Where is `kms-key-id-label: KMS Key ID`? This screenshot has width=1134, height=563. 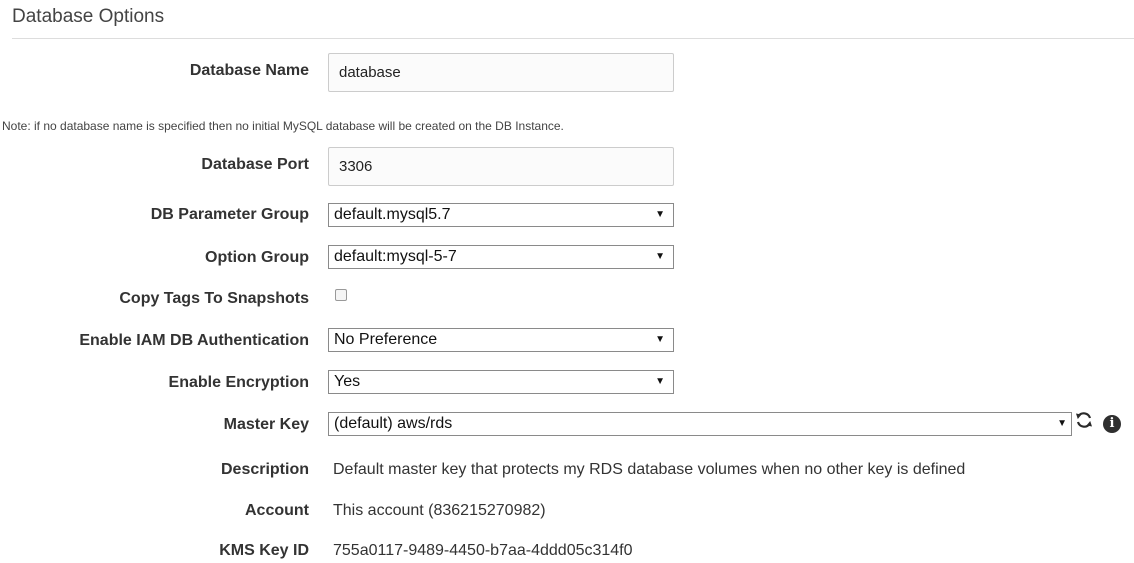
kms-key-id-label: KMS Key ID is located at coordinates (264, 550).